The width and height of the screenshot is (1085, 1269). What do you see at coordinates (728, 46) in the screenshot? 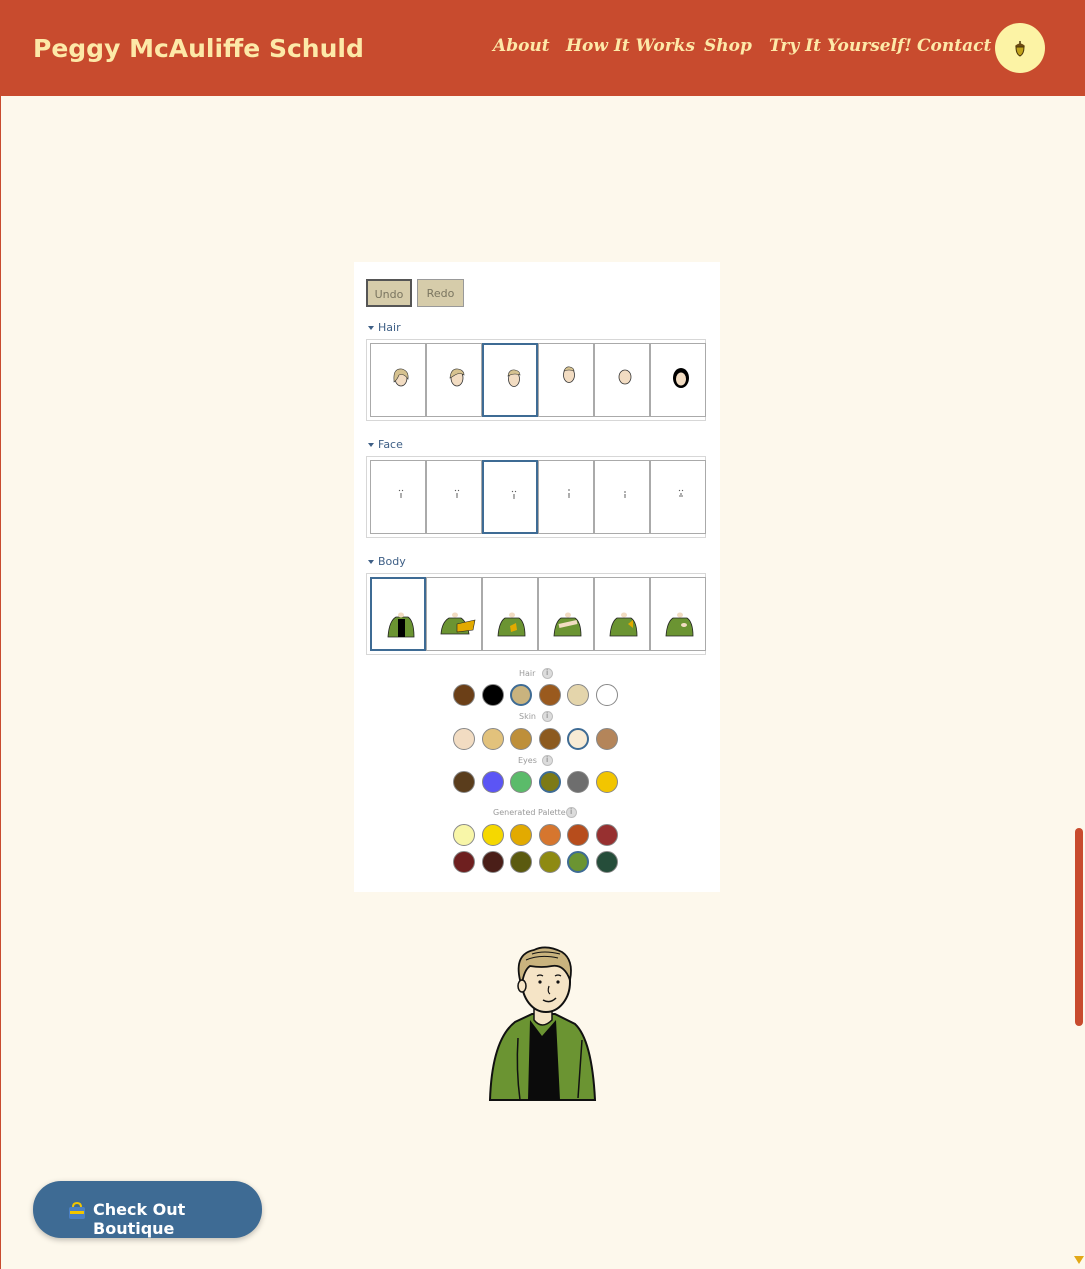
I see `nav-shop: Shop` at bounding box center [728, 46].